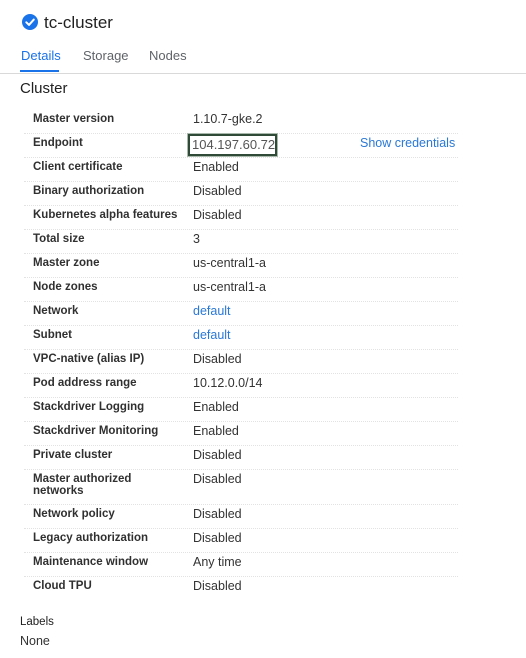 This screenshot has height=658, width=526. What do you see at coordinates (263, 59) in the screenshot?
I see `tab-bar: Details Storage Nodes` at bounding box center [263, 59].